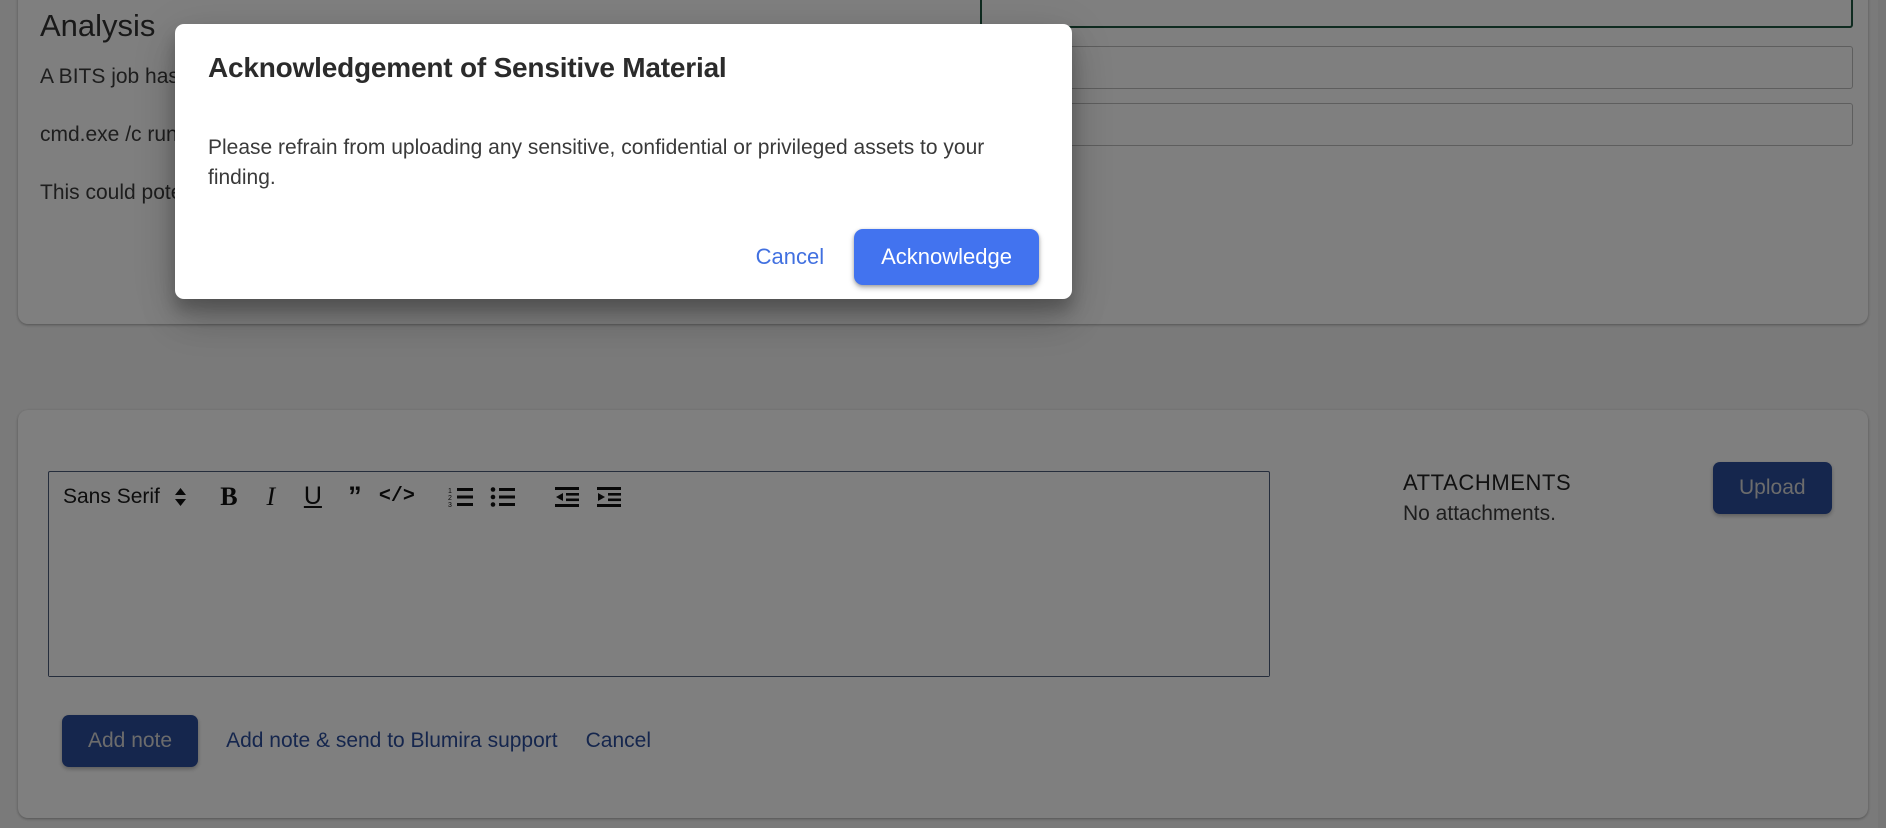 The height and width of the screenshot is (828, 1886). What do you see at coordinates (467, 67) in the screenshot?
I see `modal-title: Acknowledgement of Sensitive Material` at bounding box center [467, 67].